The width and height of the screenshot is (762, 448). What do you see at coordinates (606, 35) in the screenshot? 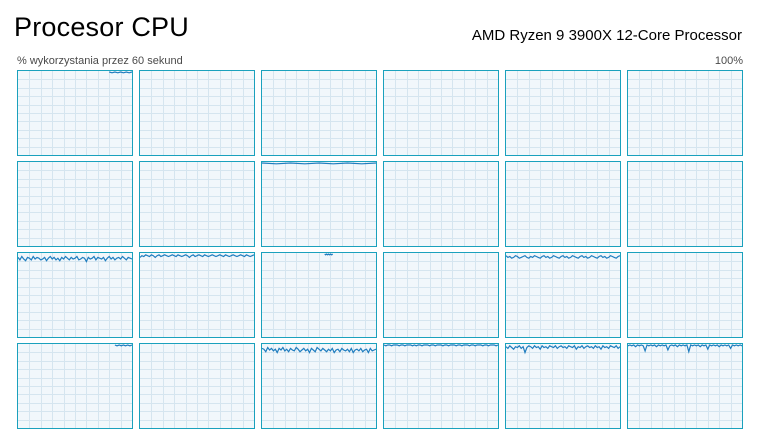
I see `processor-model: AMD Ryzen 9 3900X 12-Core Processor` at bounding box center [606, 35].